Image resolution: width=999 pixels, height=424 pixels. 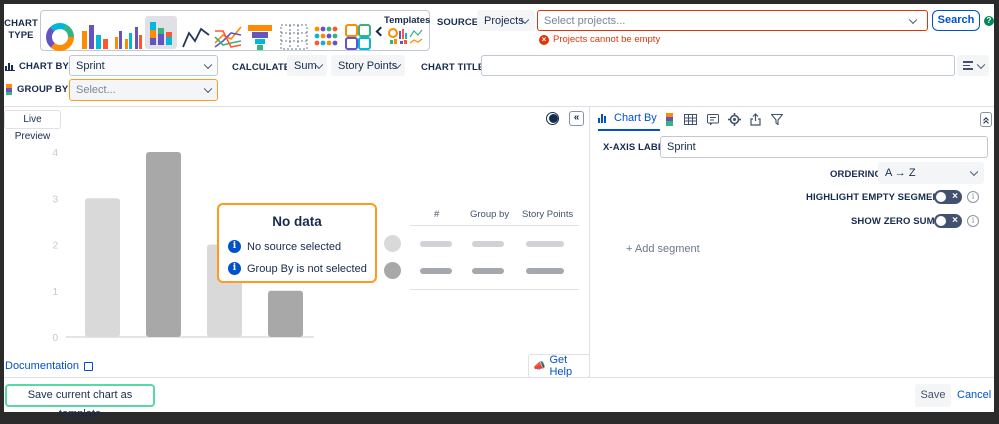 What do you see at coordinates (589, 241) in the screenshot?
I see `panel-divider` at bounding box center [589, 241].